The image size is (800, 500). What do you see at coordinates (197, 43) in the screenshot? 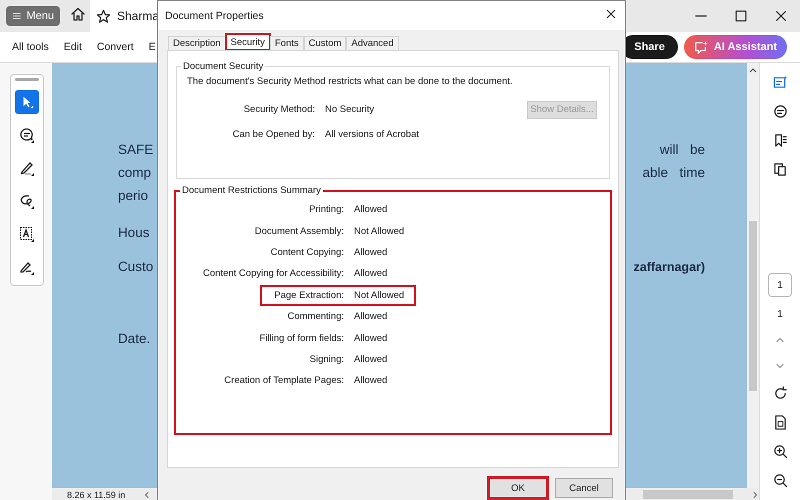
I see `dialog-tab: Description` at bounding box center [197, 43].